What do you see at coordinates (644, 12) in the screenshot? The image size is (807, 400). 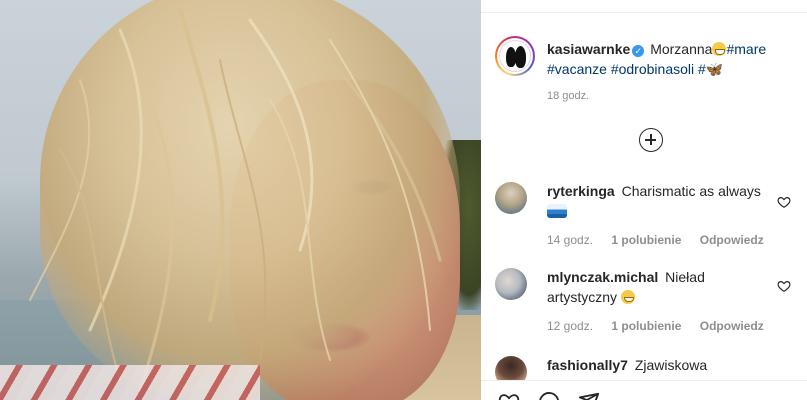 I see `divider` at bounding box center [644, 12].